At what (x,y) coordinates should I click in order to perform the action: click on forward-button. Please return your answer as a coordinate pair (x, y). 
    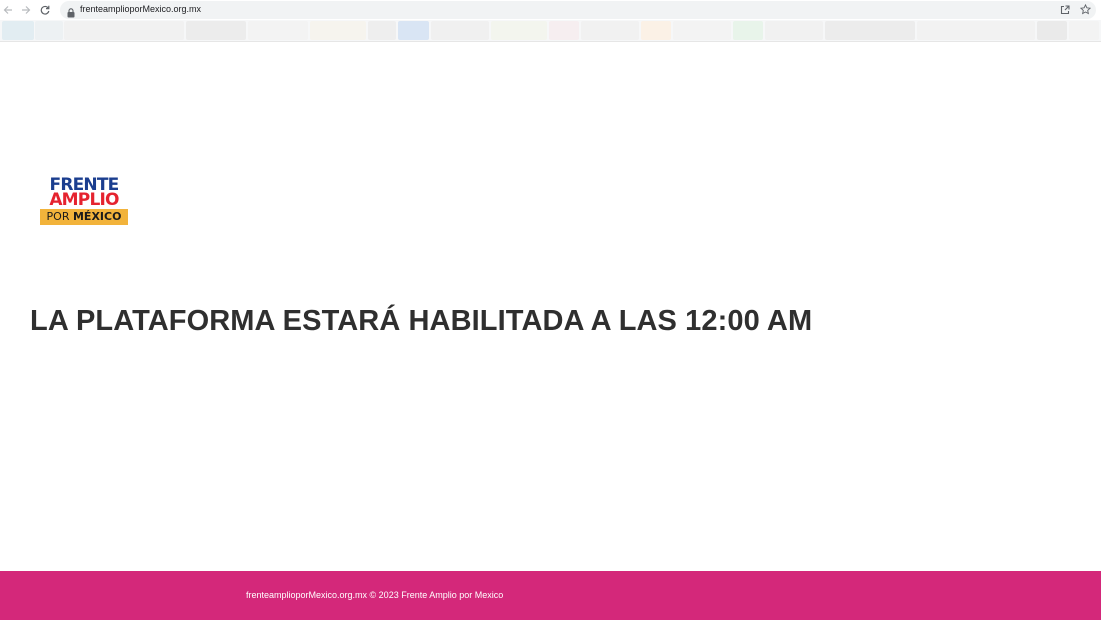
    Looking at the image, I should click on (26, 10).